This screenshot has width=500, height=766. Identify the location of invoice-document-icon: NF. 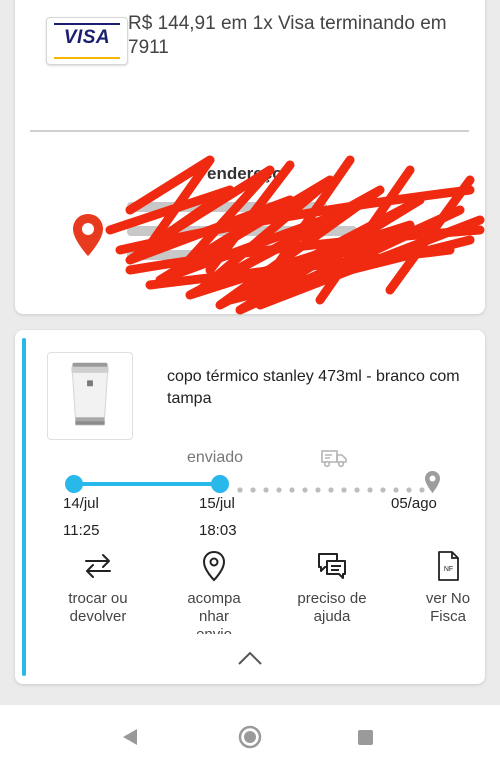
(448, 566).